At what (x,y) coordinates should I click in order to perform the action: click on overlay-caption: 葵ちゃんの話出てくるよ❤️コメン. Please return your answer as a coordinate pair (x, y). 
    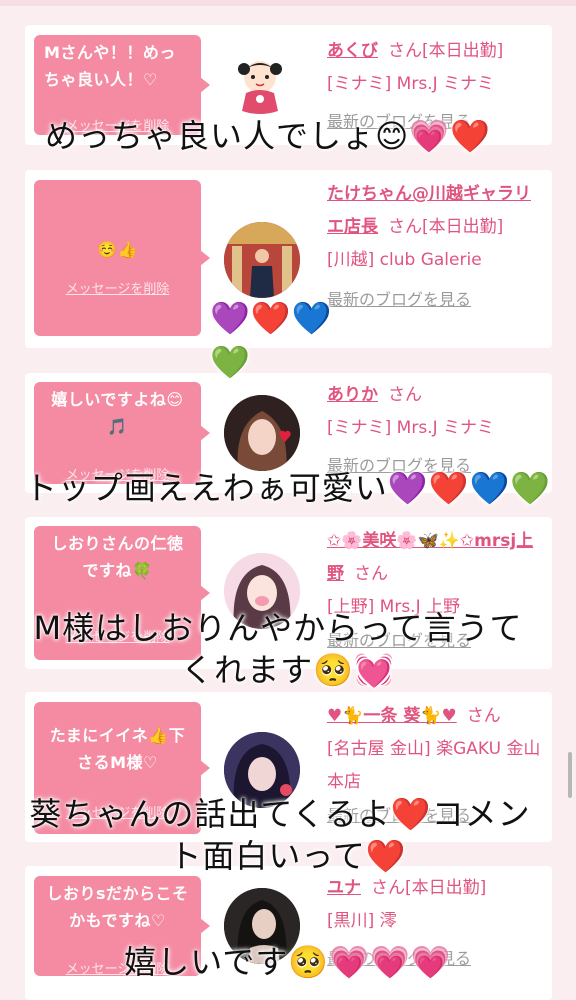
    Looking at the image, I should click on (280, 814).